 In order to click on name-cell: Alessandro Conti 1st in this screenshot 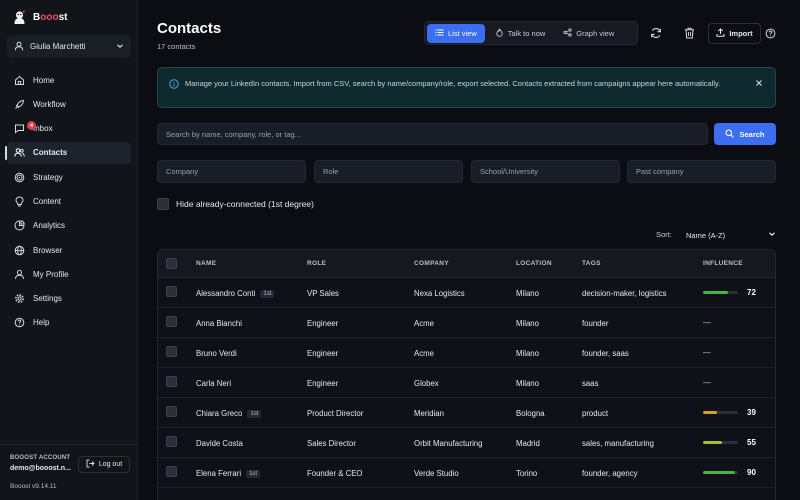, I will do `click(235, 293)`.